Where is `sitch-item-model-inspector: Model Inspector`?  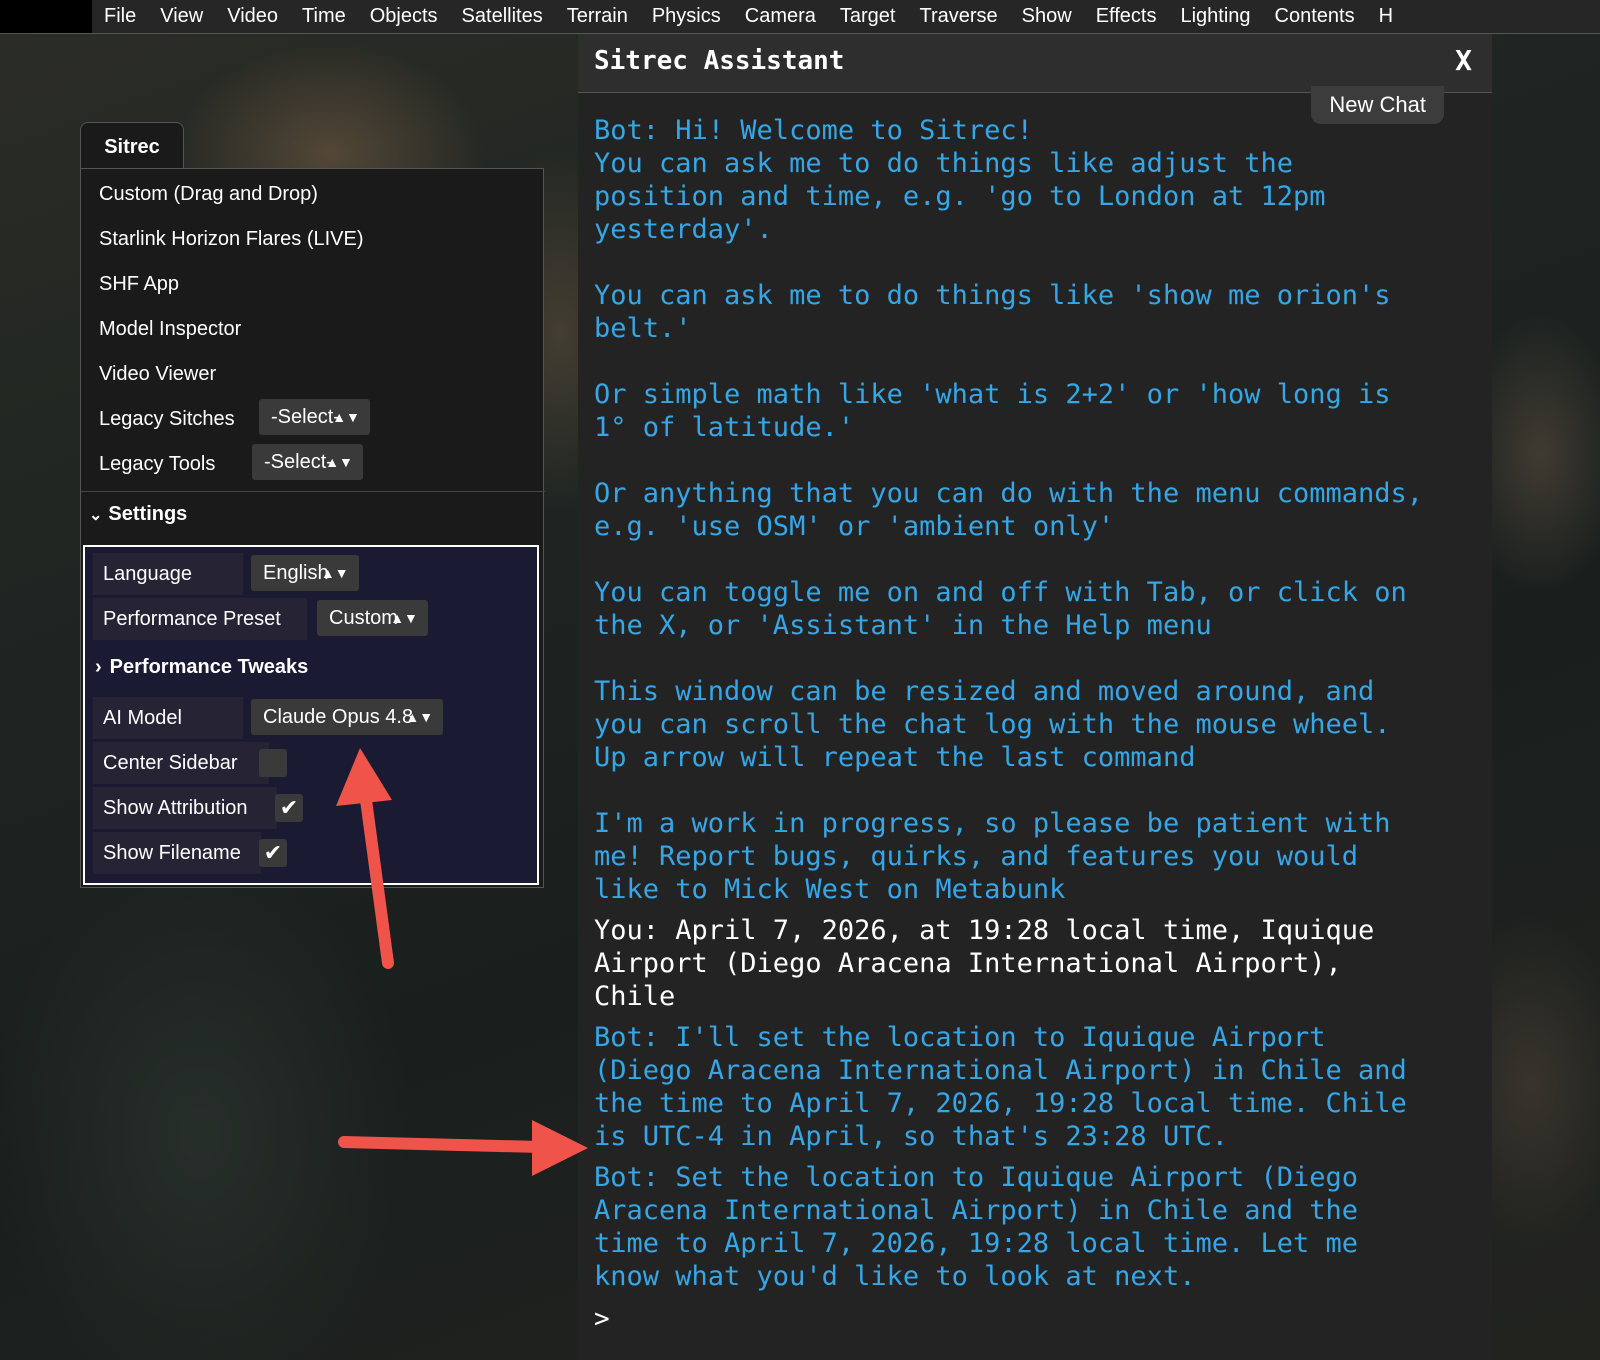 sitch-item-model-inspector: Model Inspector is located at coordinates (170, 329).